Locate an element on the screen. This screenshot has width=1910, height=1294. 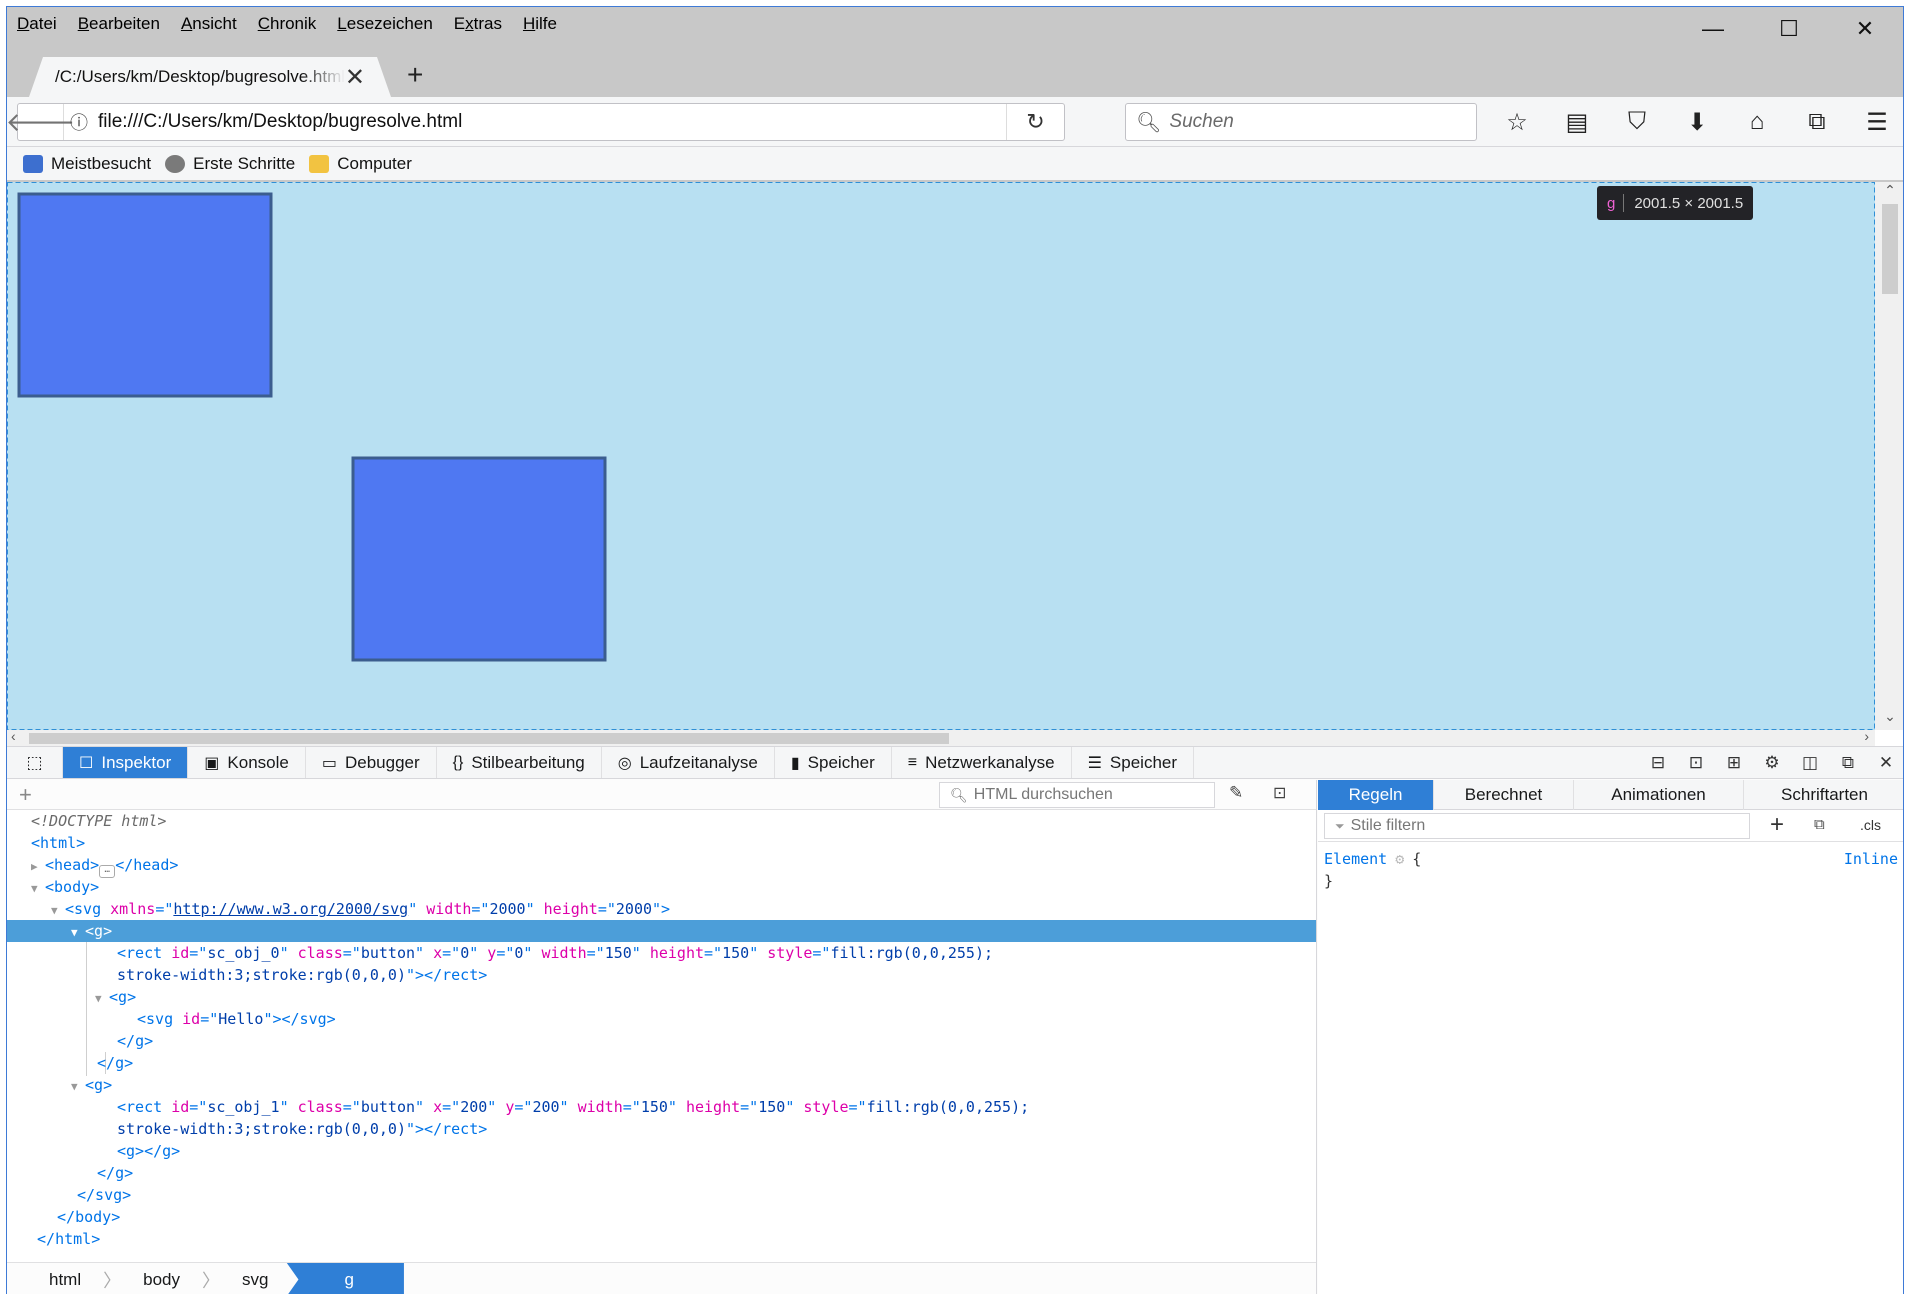
bookmark-meistbesucht: Meistbesucht is located at coordinates (87, 164).